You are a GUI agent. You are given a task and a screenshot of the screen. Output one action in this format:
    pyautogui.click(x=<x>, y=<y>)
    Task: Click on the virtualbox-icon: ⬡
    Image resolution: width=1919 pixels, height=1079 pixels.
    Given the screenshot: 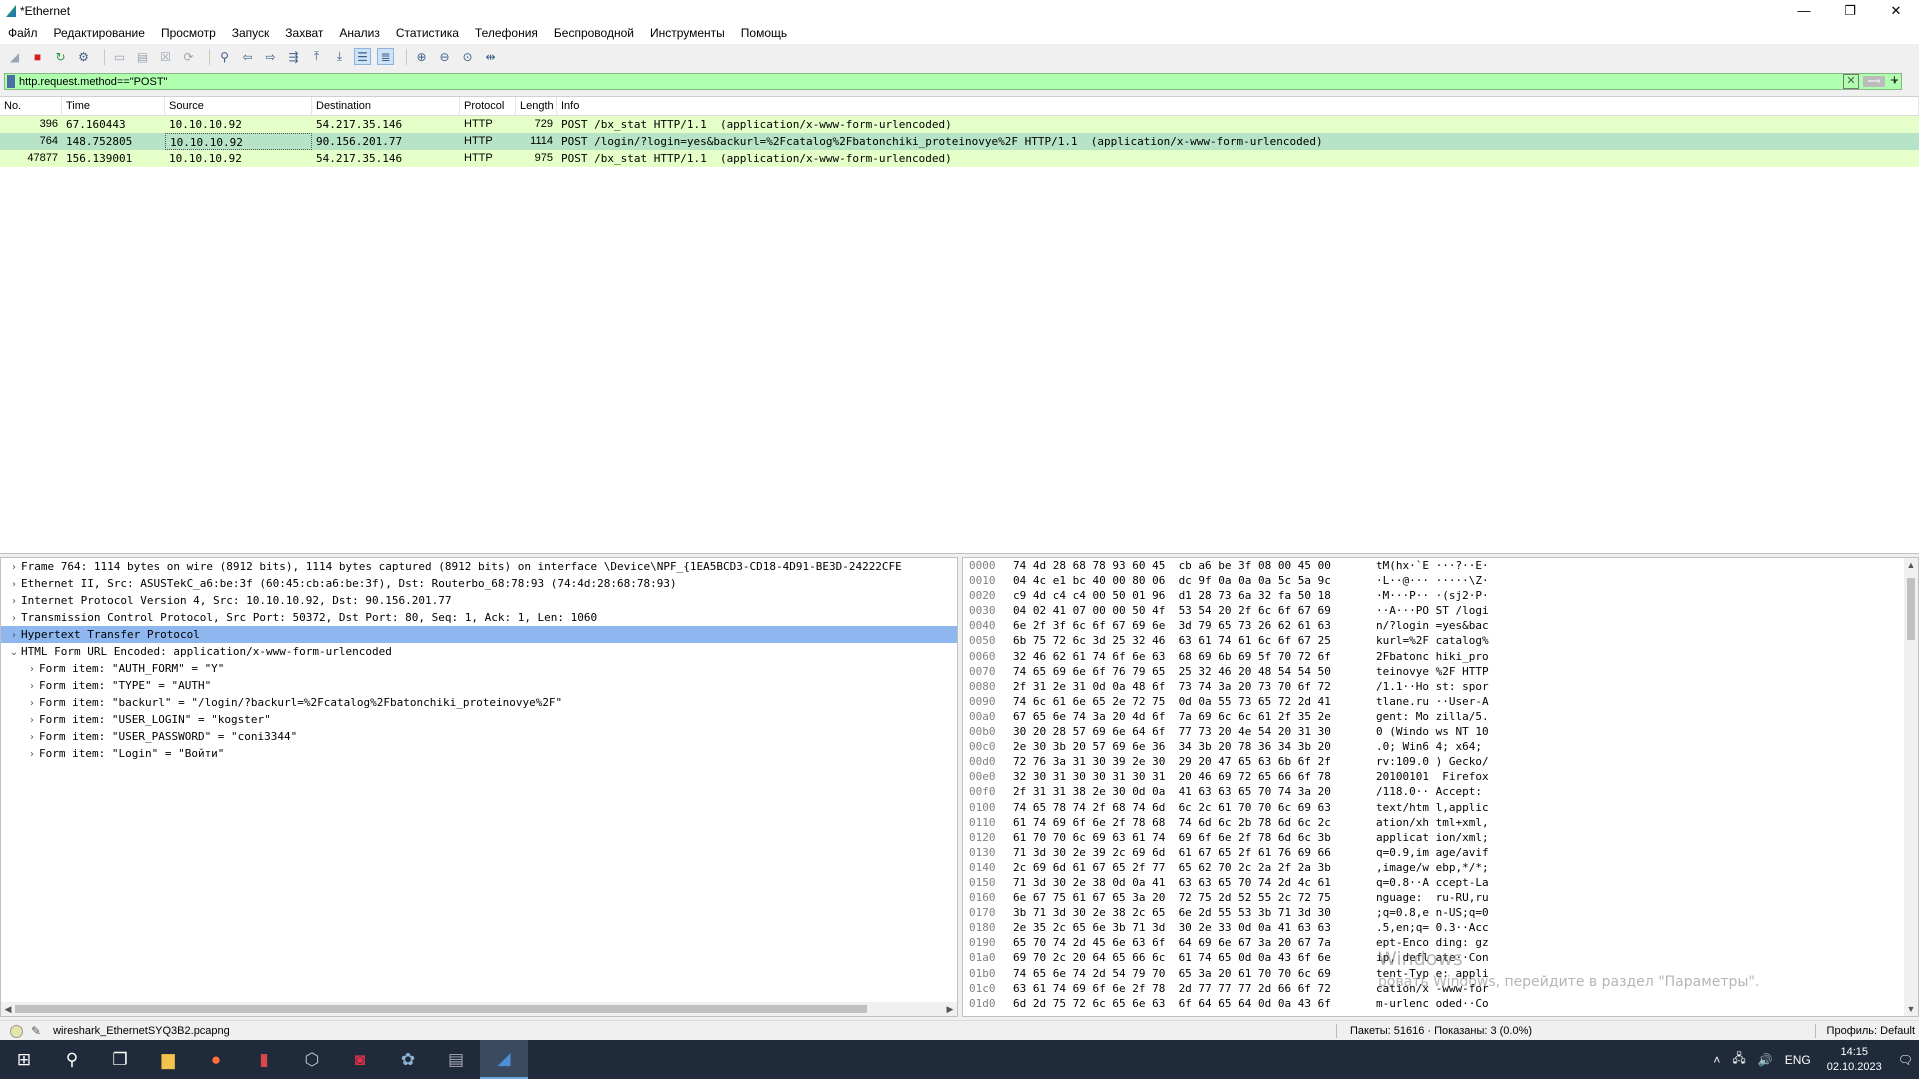 What is the action you would take?
    pyautogui.click(x=312, y=1059)
    